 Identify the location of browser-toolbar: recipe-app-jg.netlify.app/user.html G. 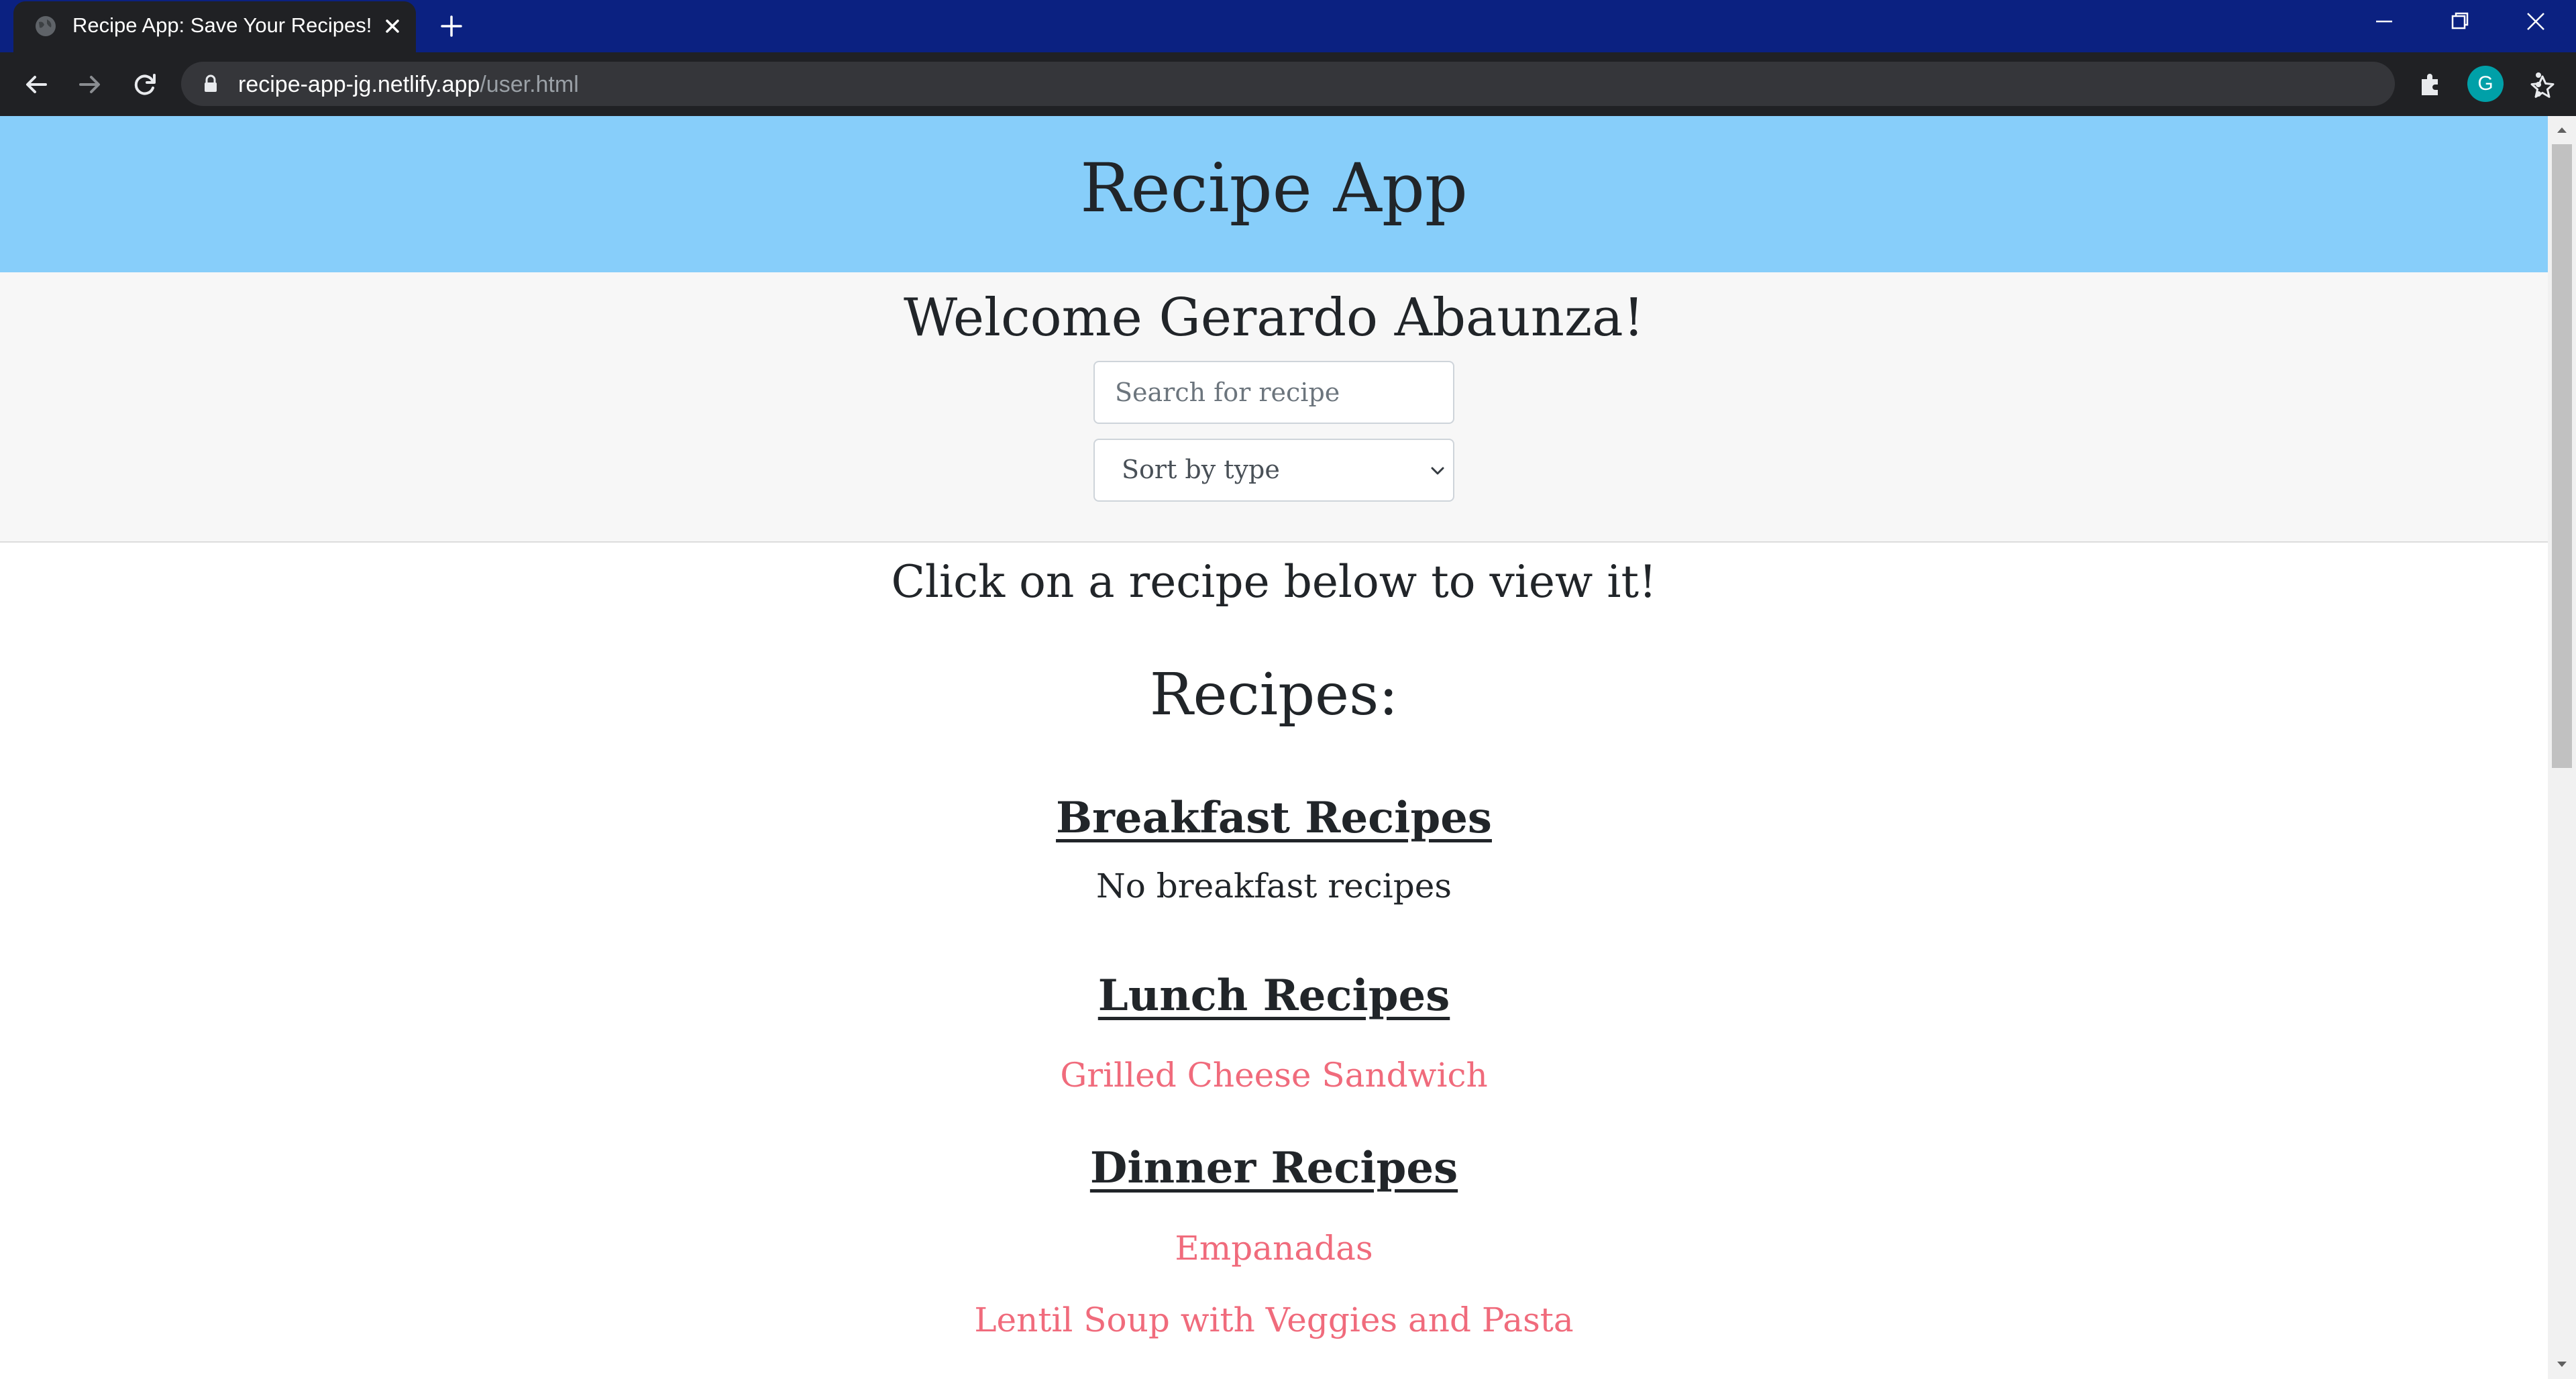
(1288, 84).